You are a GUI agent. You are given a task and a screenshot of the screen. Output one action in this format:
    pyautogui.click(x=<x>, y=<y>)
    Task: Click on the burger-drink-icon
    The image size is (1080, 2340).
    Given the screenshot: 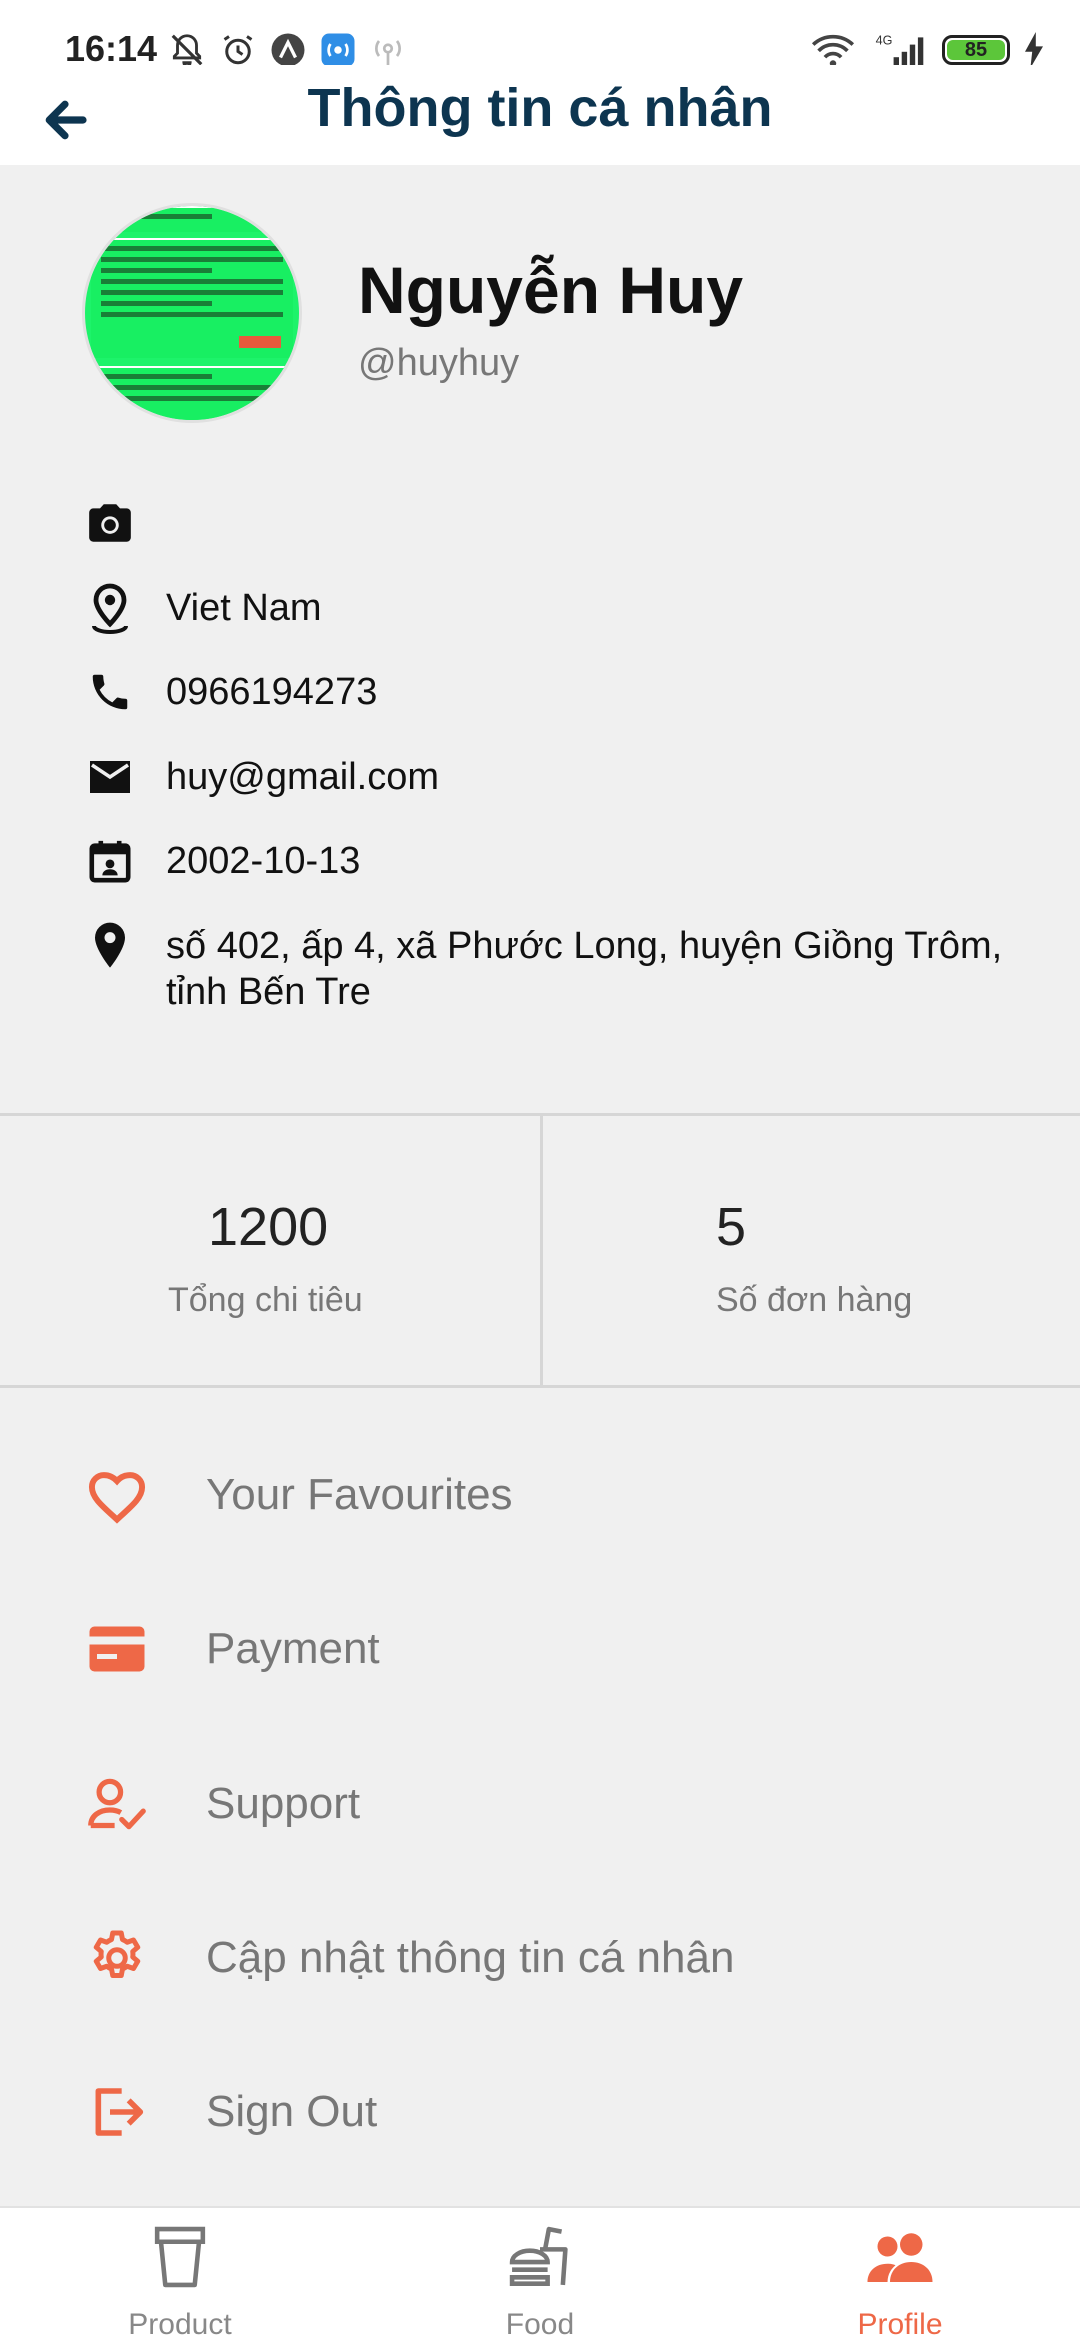 What is the action you would take?
    pyautogui.click(x=540, y=2257)
    